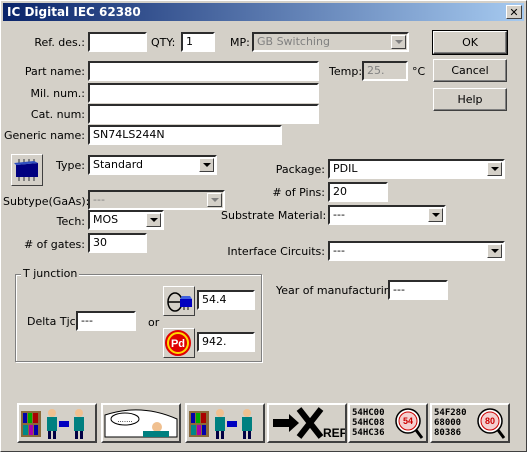 Image resolution: width=527 pixels, height=452 pixels. Describe the element at coordinates (203, 93) in the screenshot. I see `mil-num-input` at that location.